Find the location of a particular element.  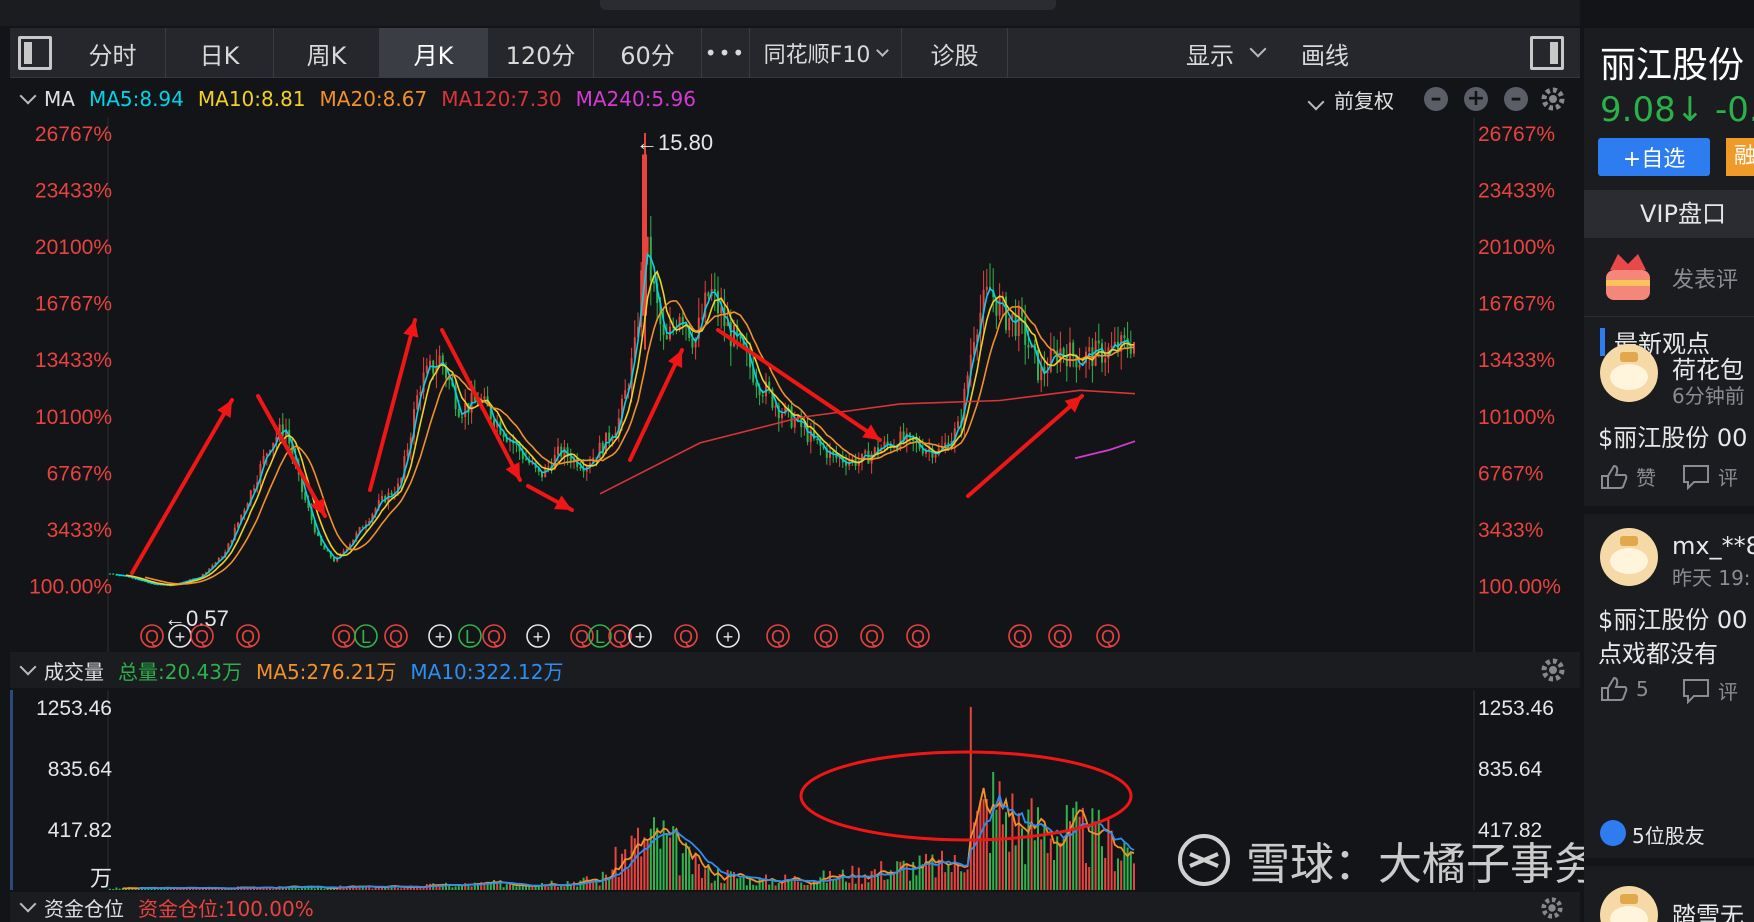

tab-monthly-k: 月K is located at coordinates (434, 53).